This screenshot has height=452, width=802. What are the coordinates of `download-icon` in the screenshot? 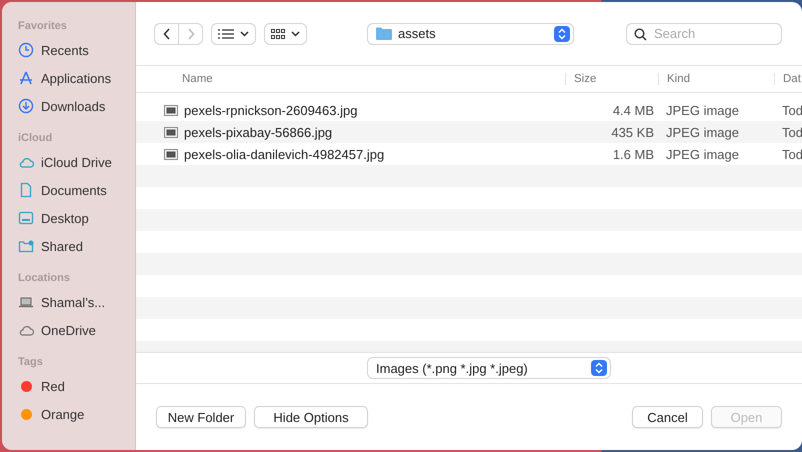 It's located at (26, 106).